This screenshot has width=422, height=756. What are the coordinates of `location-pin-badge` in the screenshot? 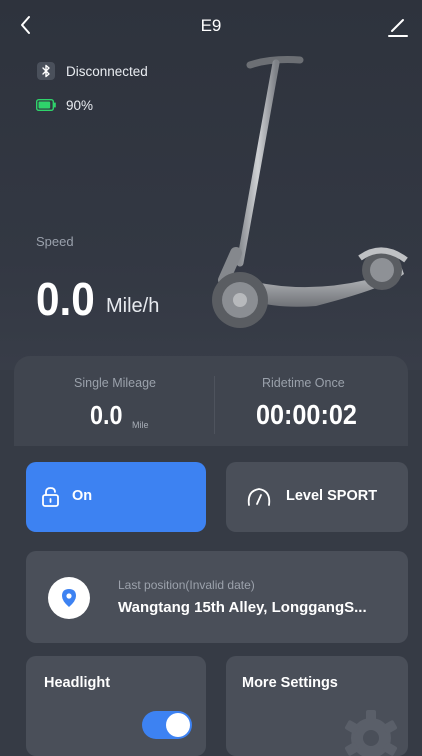 It's located at (69, 598).